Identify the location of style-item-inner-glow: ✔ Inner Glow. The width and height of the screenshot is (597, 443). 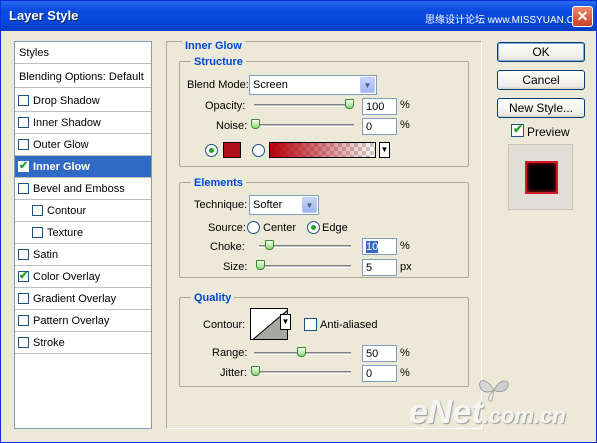
(83, 167).